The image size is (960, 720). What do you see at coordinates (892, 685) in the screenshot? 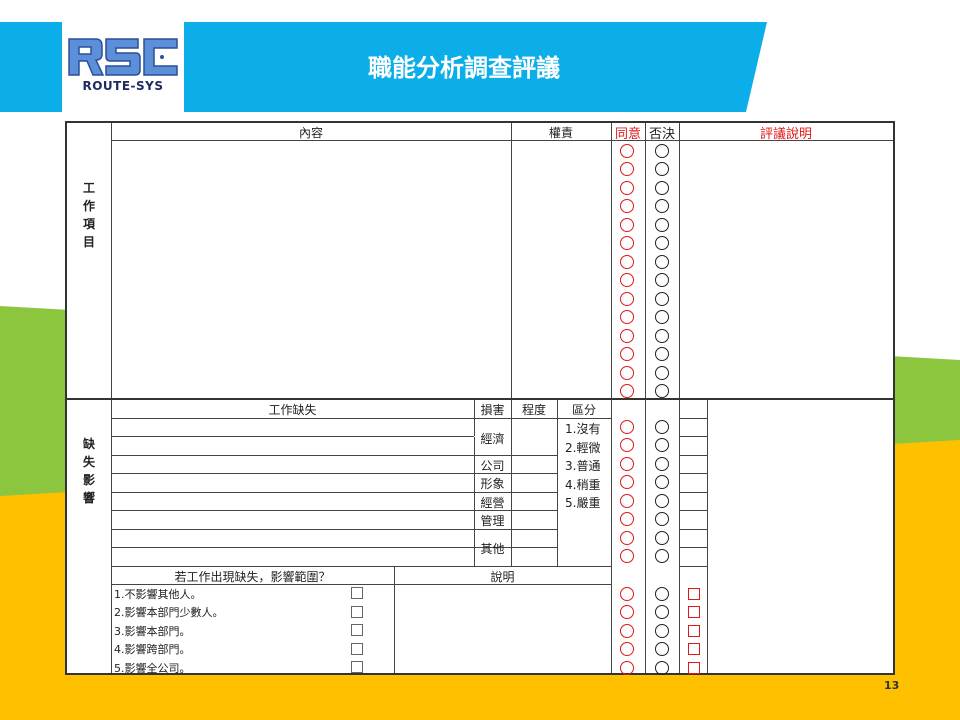
I see `page-number: 13` at bounding box center [892, 685].